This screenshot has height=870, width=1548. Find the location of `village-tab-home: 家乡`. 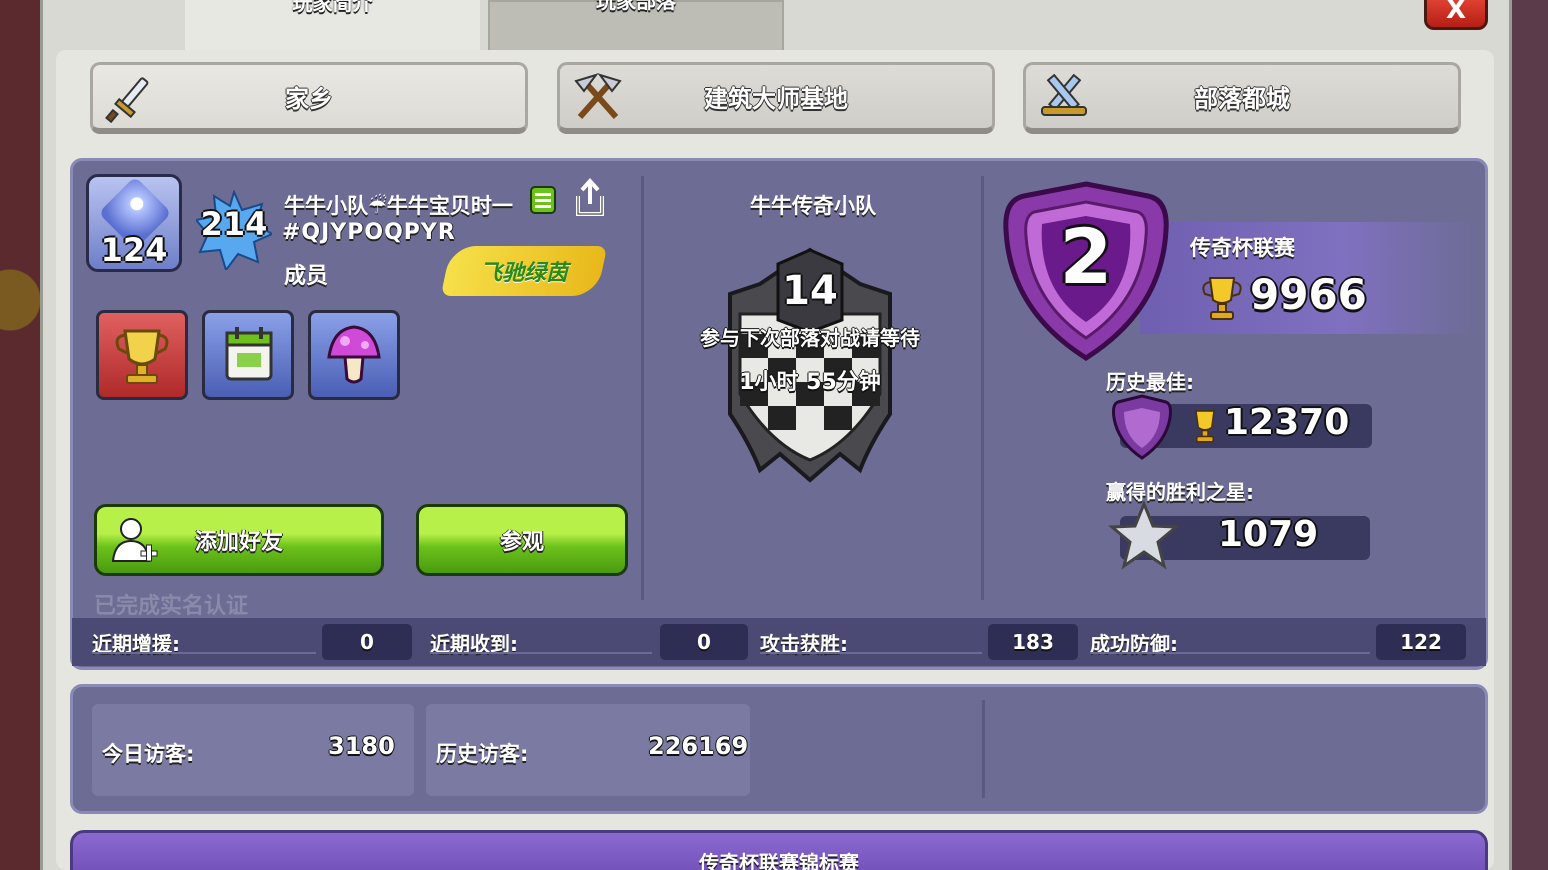

village-tab-home: 家乡 is located at coordinates (309, 98).